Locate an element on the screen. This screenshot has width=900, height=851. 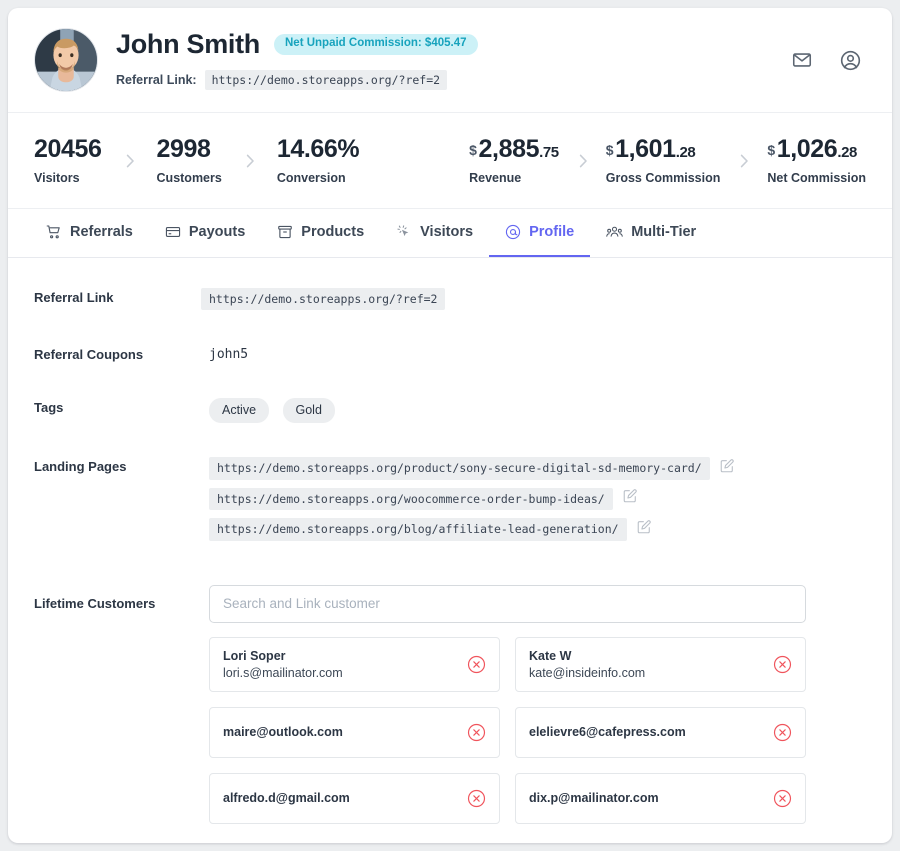
coupon-code: john5 is located at coordinates (229, 355).